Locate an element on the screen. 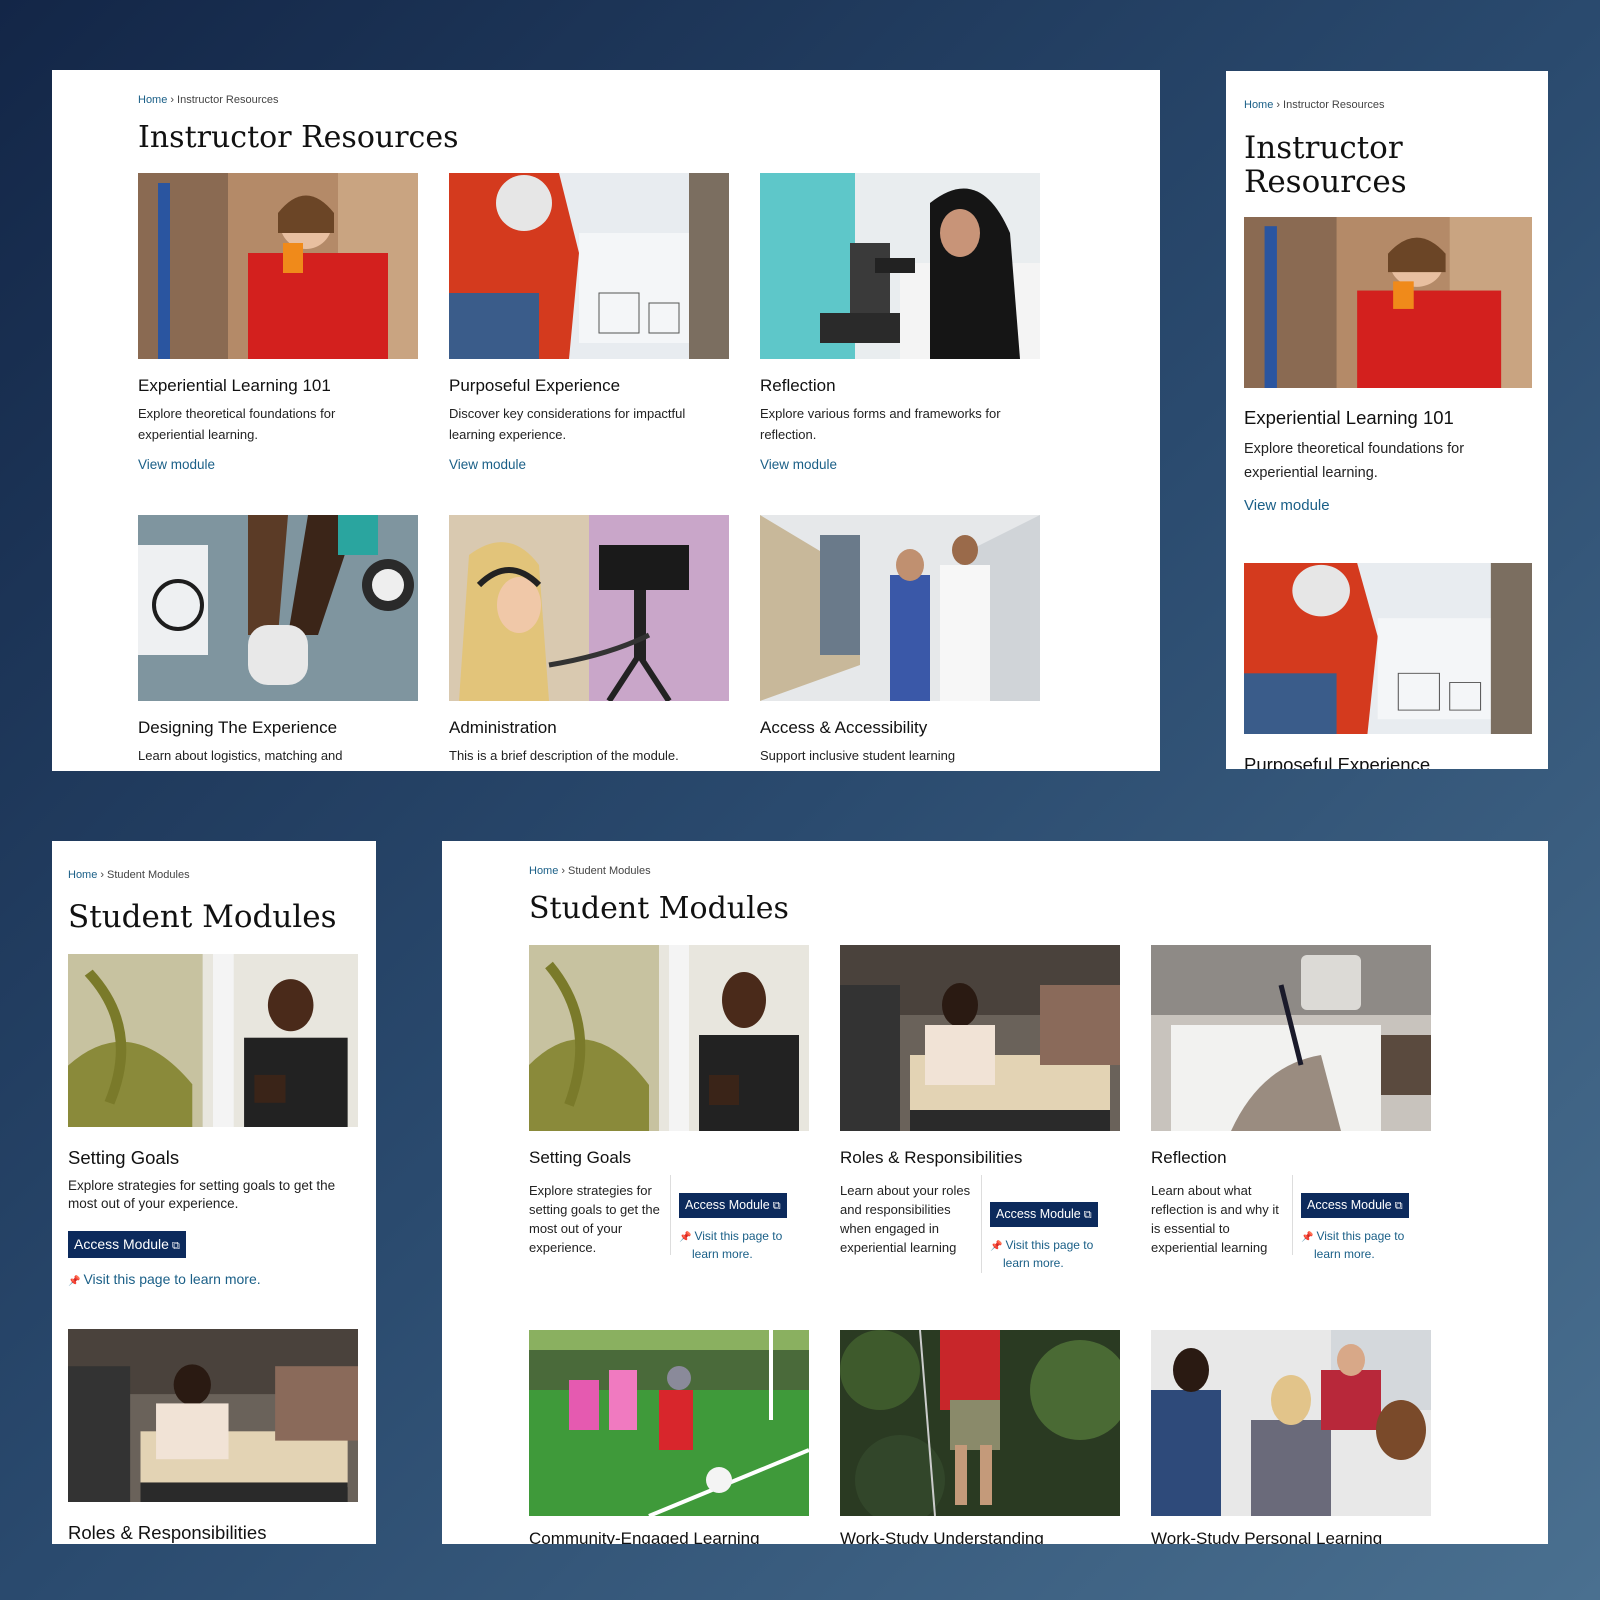 This screenshot has height=1600, width=1600. card-title: Community-Engaged Learning is located at coordinates (644, 1536).